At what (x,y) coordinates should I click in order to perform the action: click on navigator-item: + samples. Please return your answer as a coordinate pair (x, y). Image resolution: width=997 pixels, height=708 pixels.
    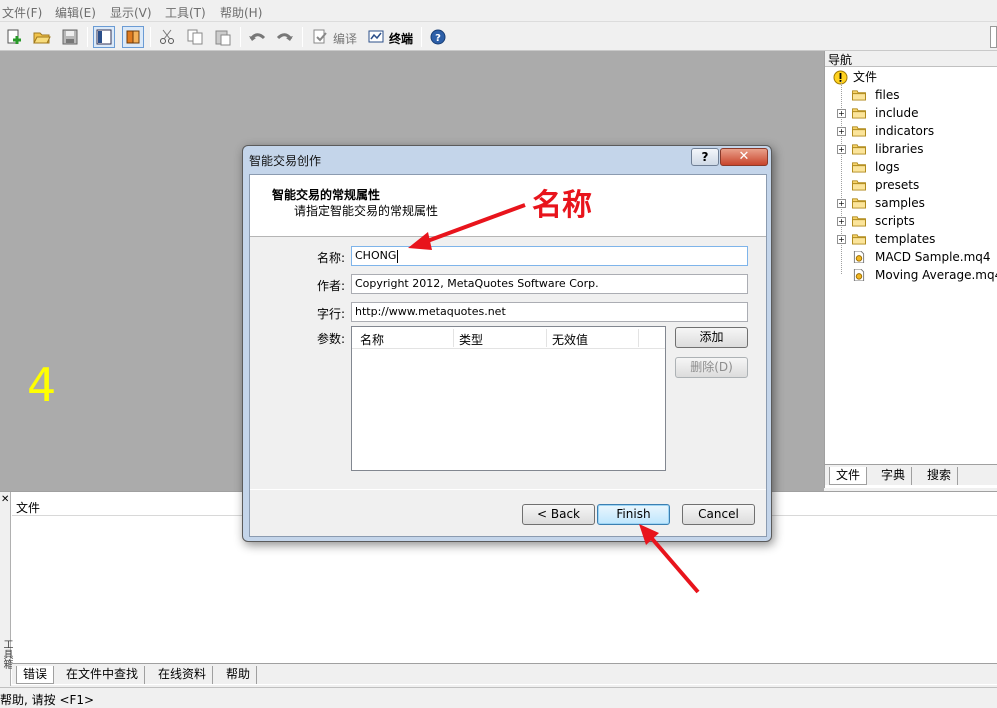
    Looking at the image, I should click on (911, 203).